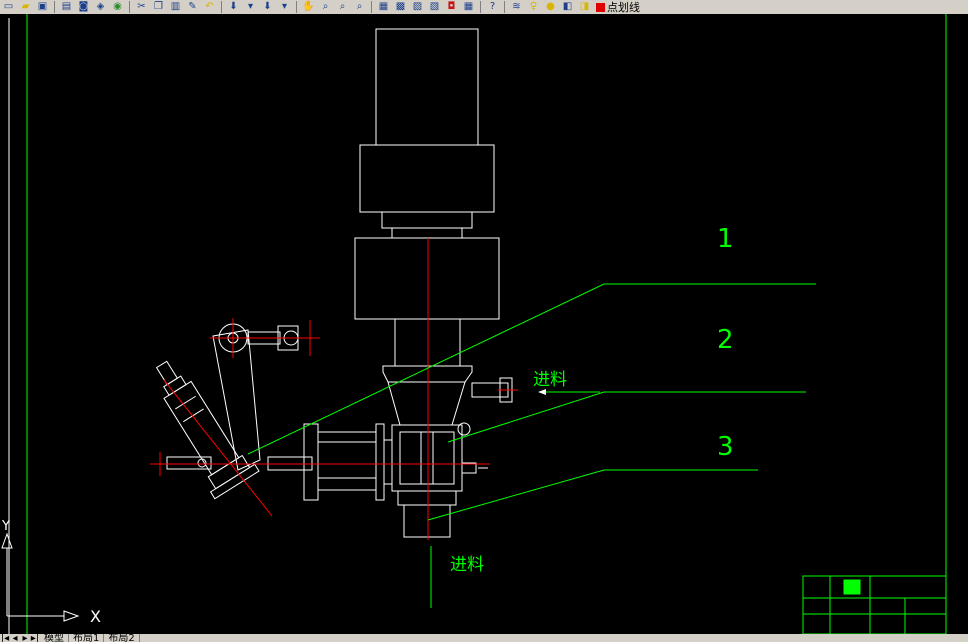 The height and width of the screenshot is (642, 968). What do you see at coordinates (284, 7) in the screenshot?
I see `zoom-window-icon: ▾` at bounding box center [284, 7].